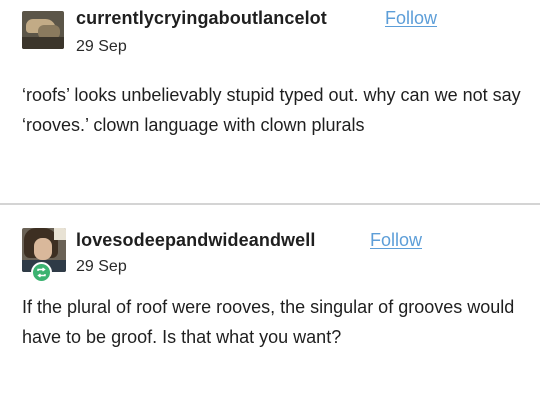  I want to click on post-1-date: 29 Sep, so click(101, 46).